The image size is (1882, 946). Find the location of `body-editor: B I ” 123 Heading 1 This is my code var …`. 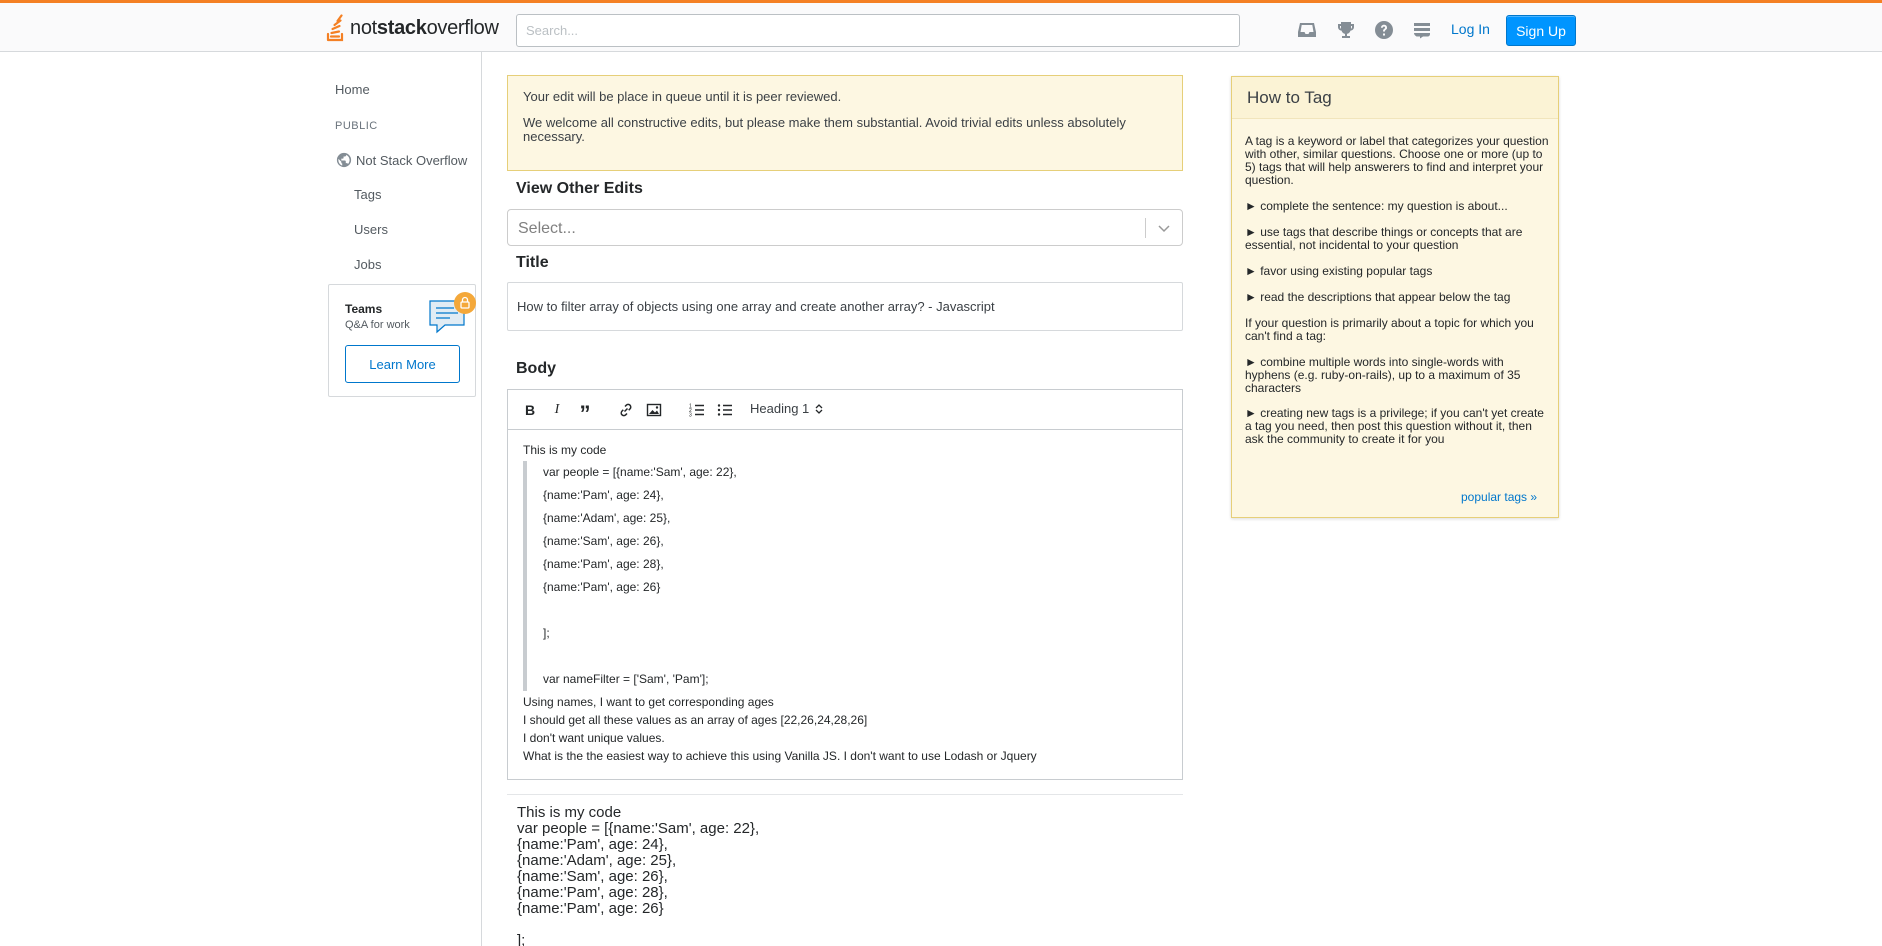

body-editor: B I ” 123 Heading 1 This is my code var … is located at coordinates (845, 584).